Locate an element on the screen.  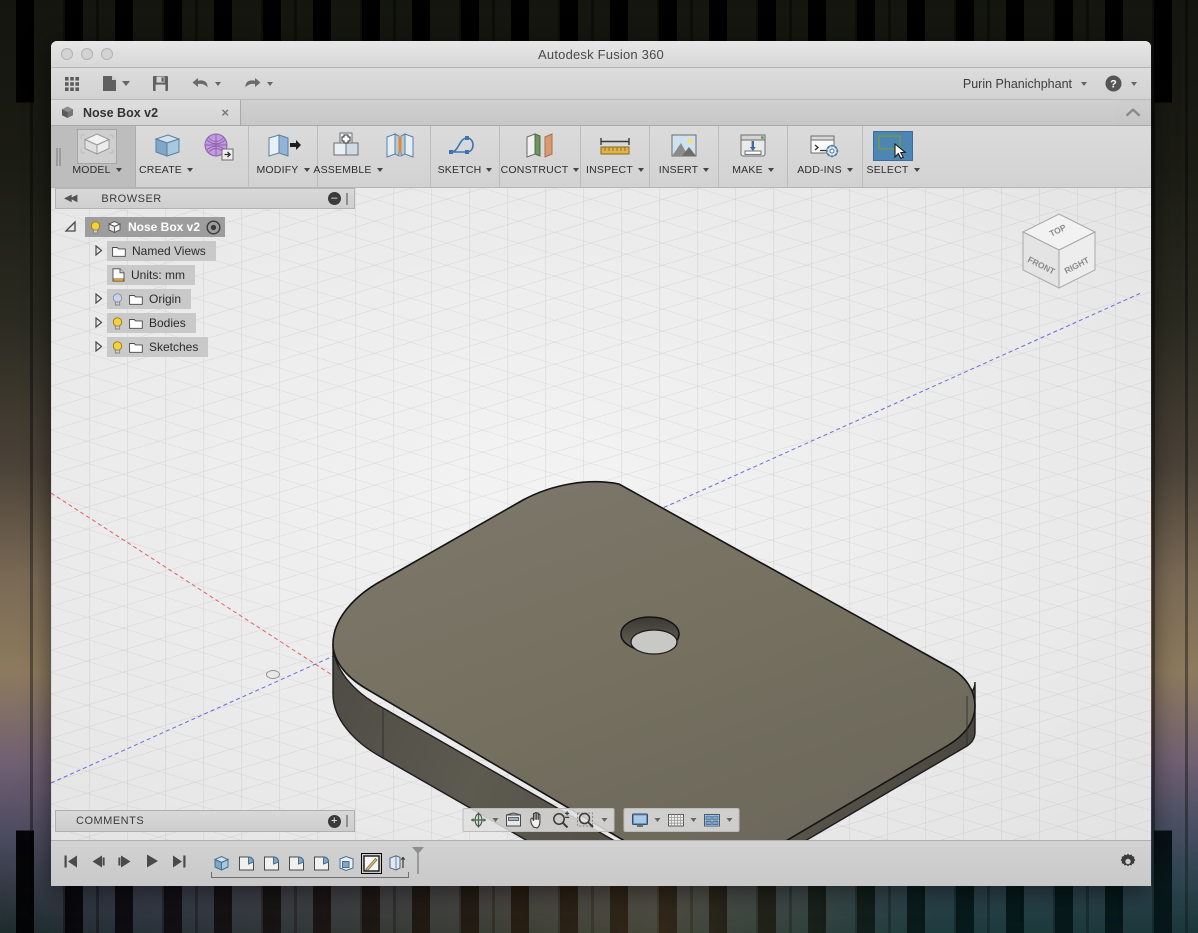
go-to-beginning-button is located at coordinates (71, 864).